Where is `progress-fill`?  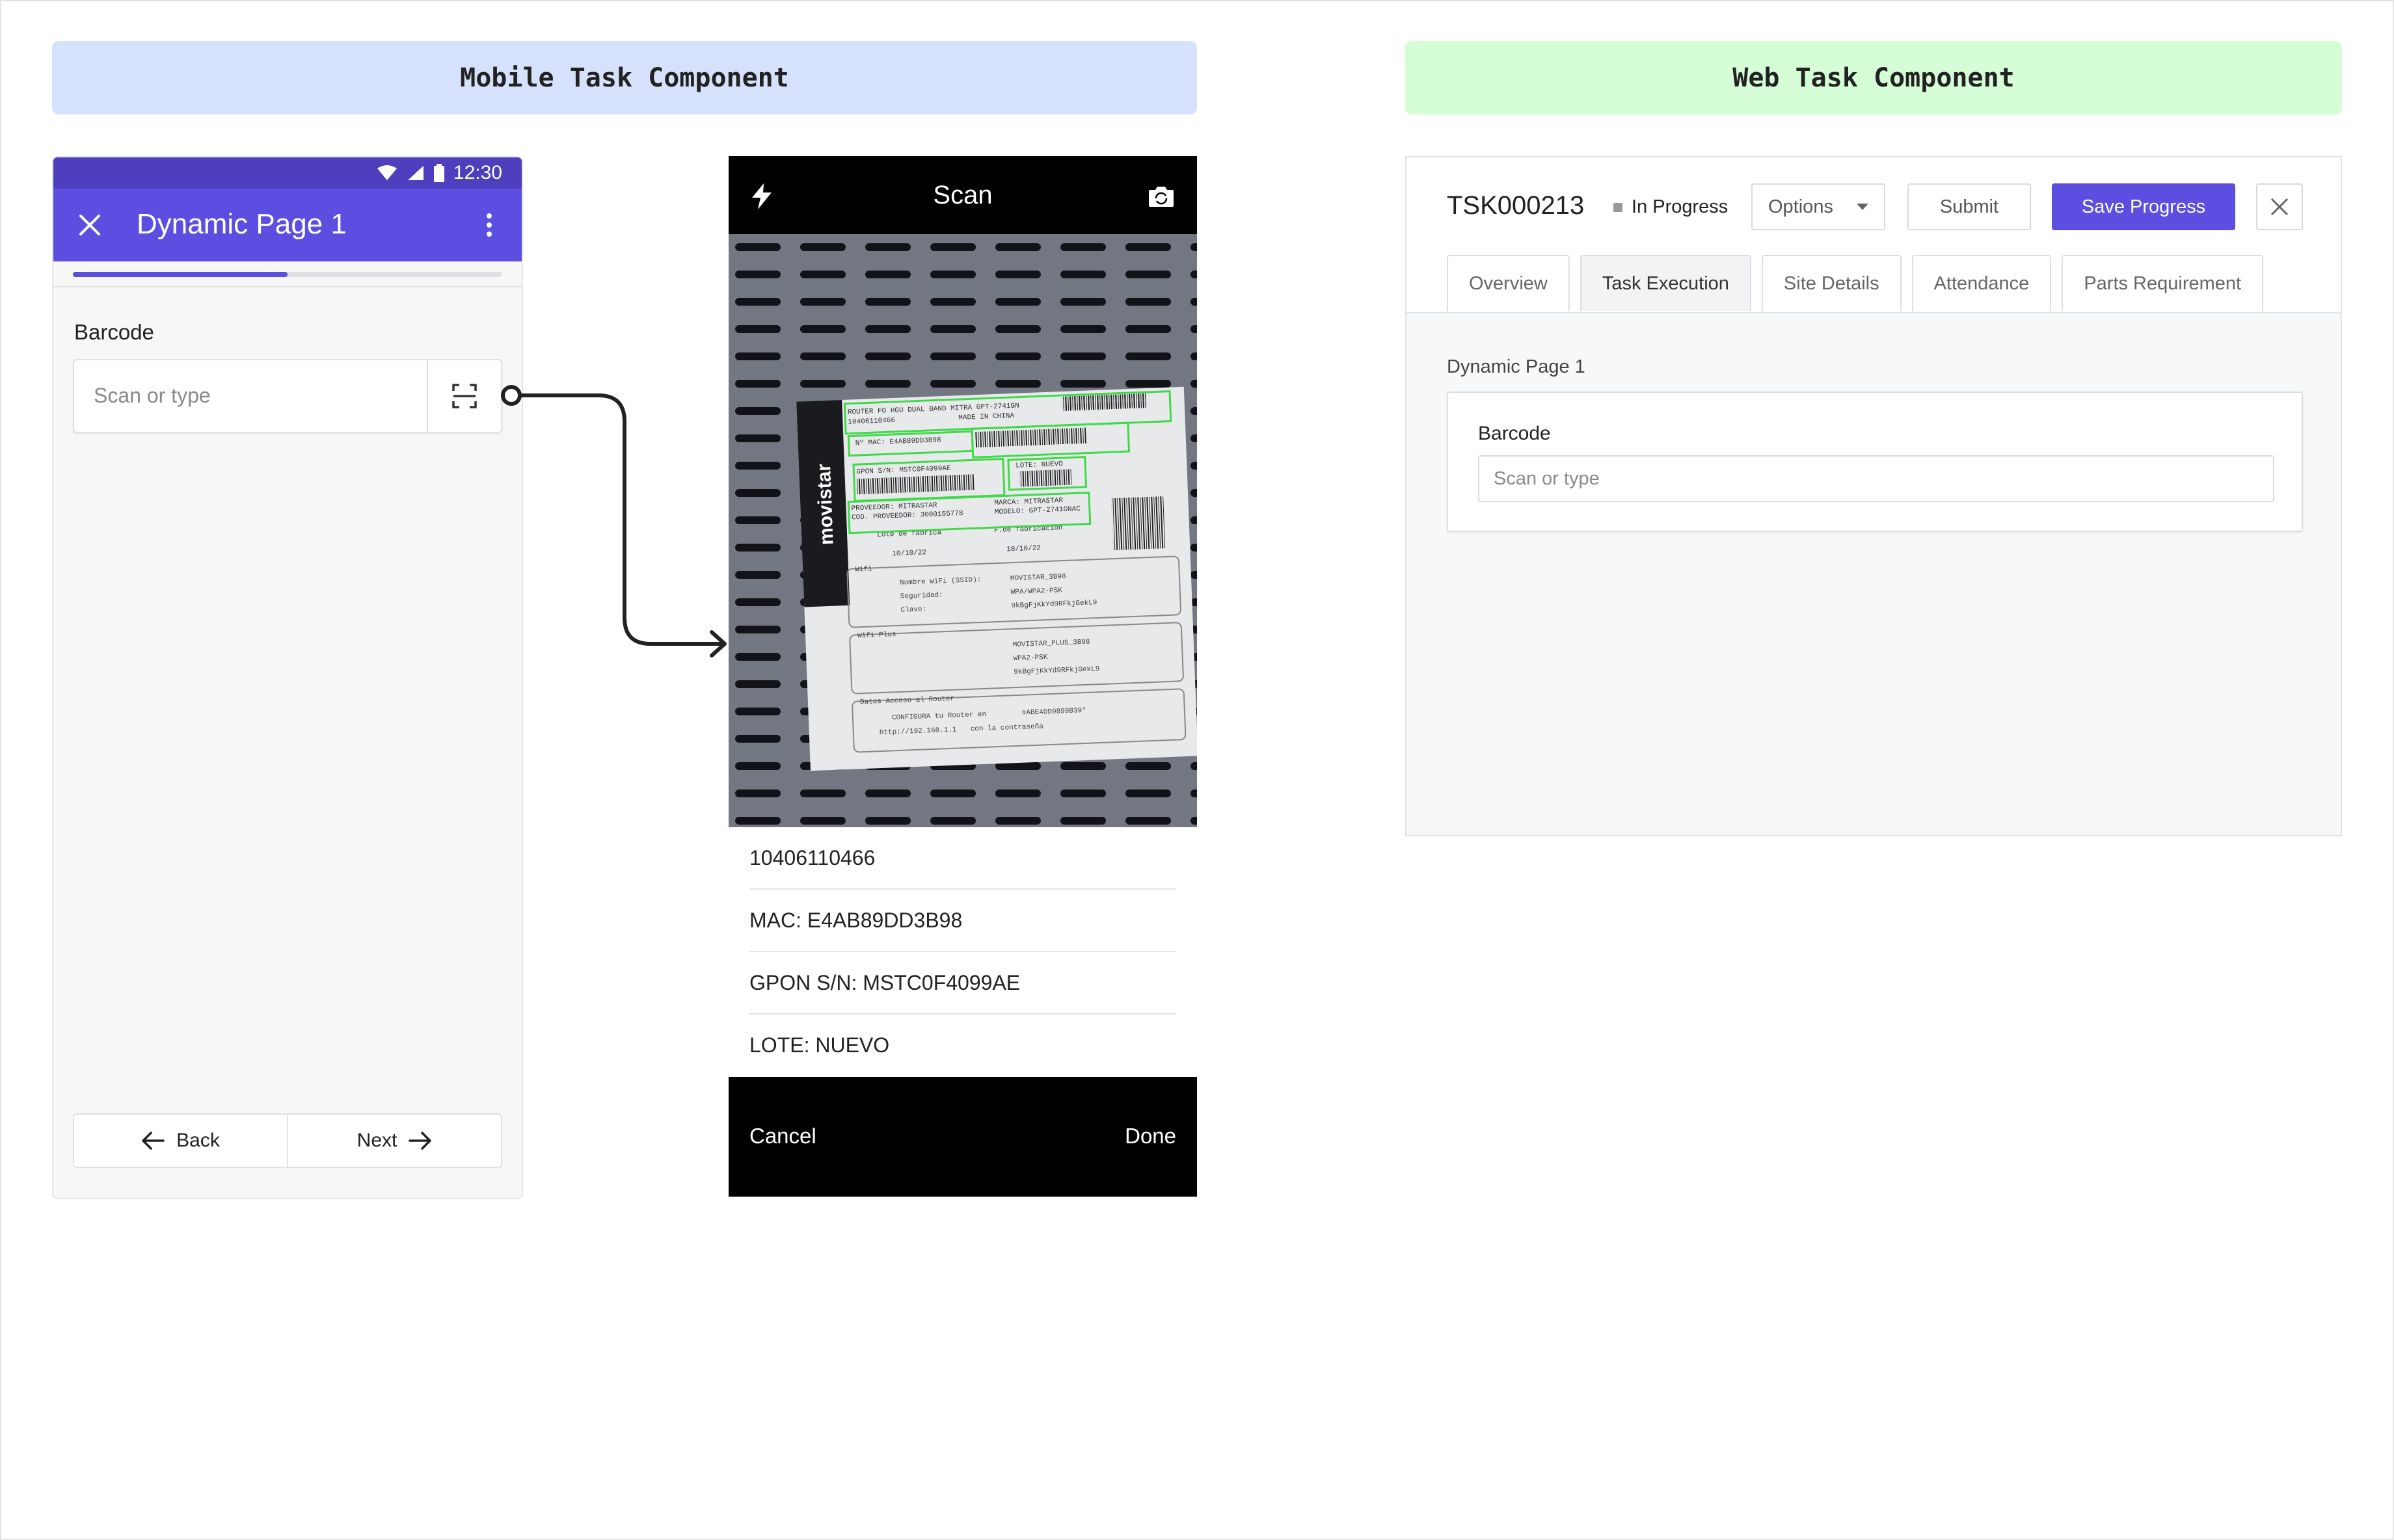 progress-fill is located at coordinates (180, 274).